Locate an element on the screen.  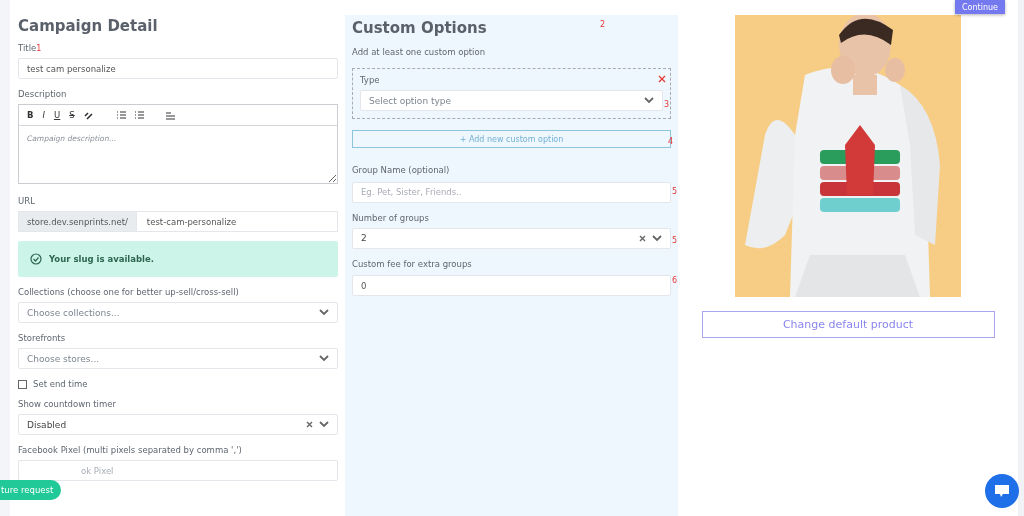
option-type-select: Select option type is located at coordinates (511, 100).